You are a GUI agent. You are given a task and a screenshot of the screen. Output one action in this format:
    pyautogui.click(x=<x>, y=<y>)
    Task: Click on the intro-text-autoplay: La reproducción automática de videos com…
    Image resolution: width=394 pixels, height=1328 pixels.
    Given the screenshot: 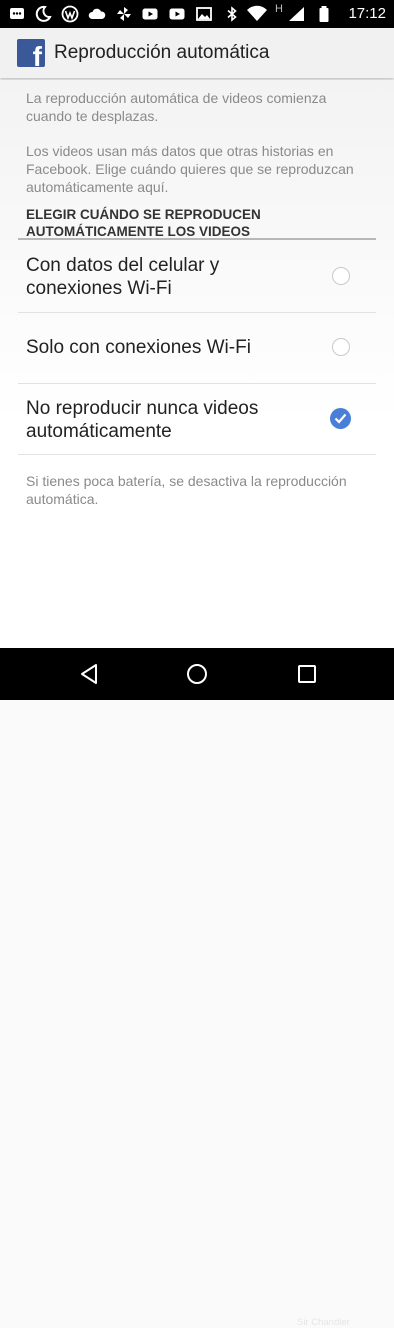 What is the action you would take?
    pyautogui.click(x=176, y=107)
    